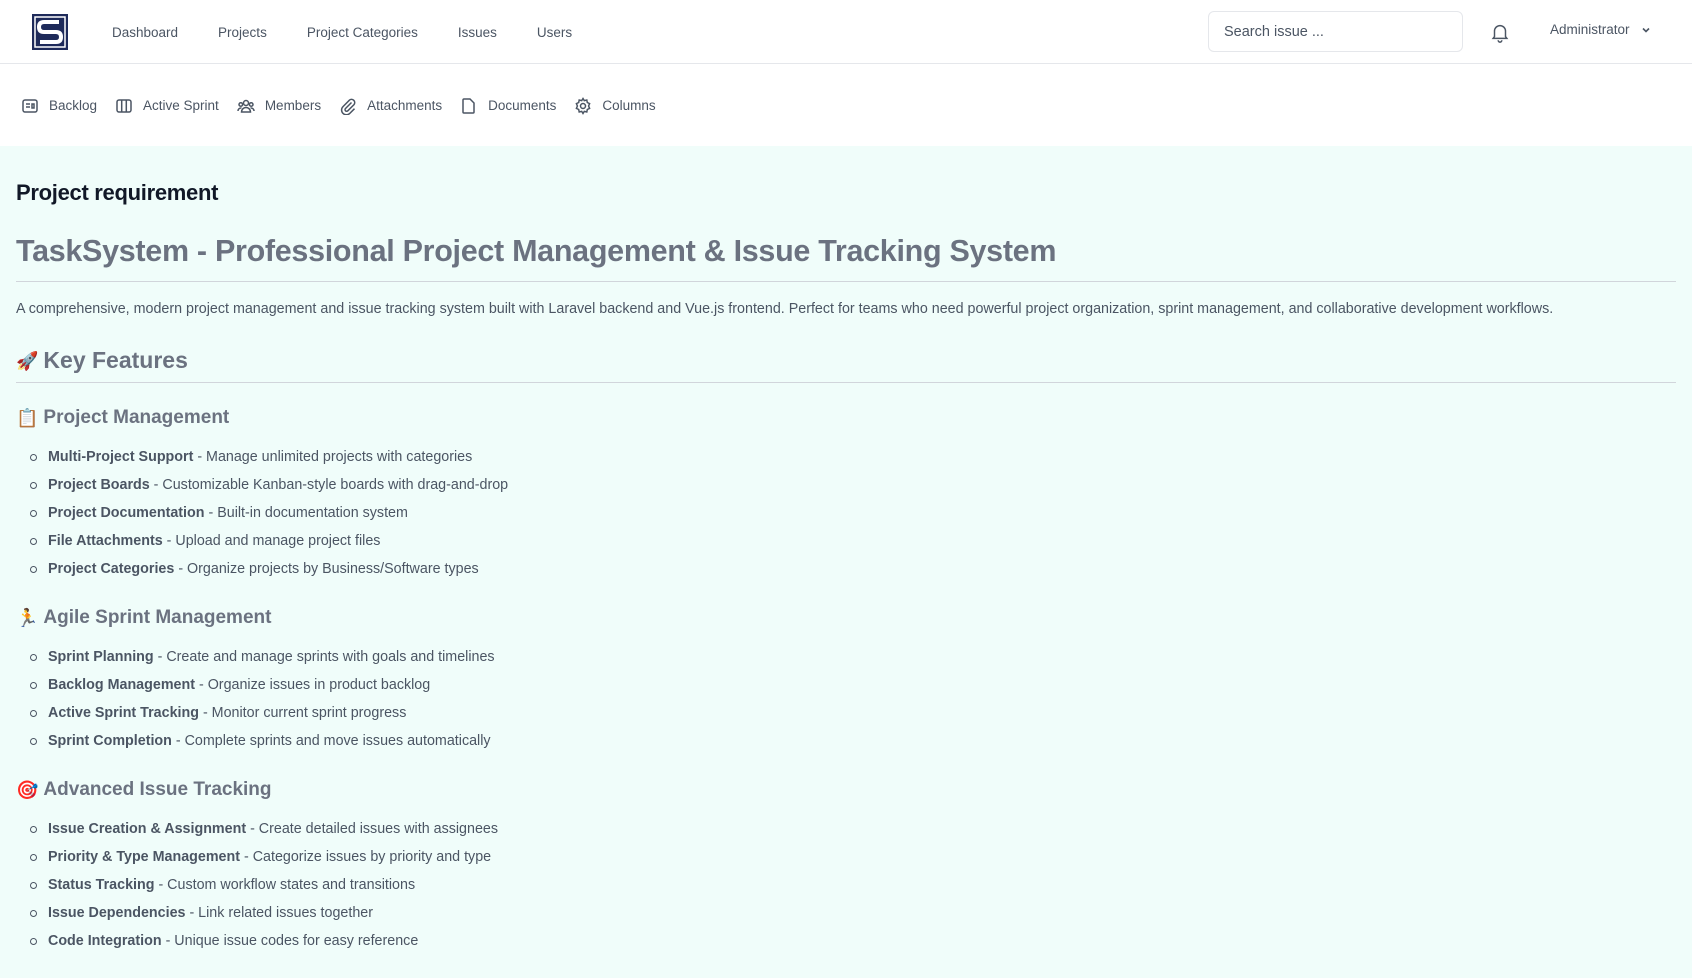 The image size is (1692, 978). What do you see at coordinates (522, 105) in the screenshot?
I see `subnav-label: Documents` at bounding box center [522, 105].